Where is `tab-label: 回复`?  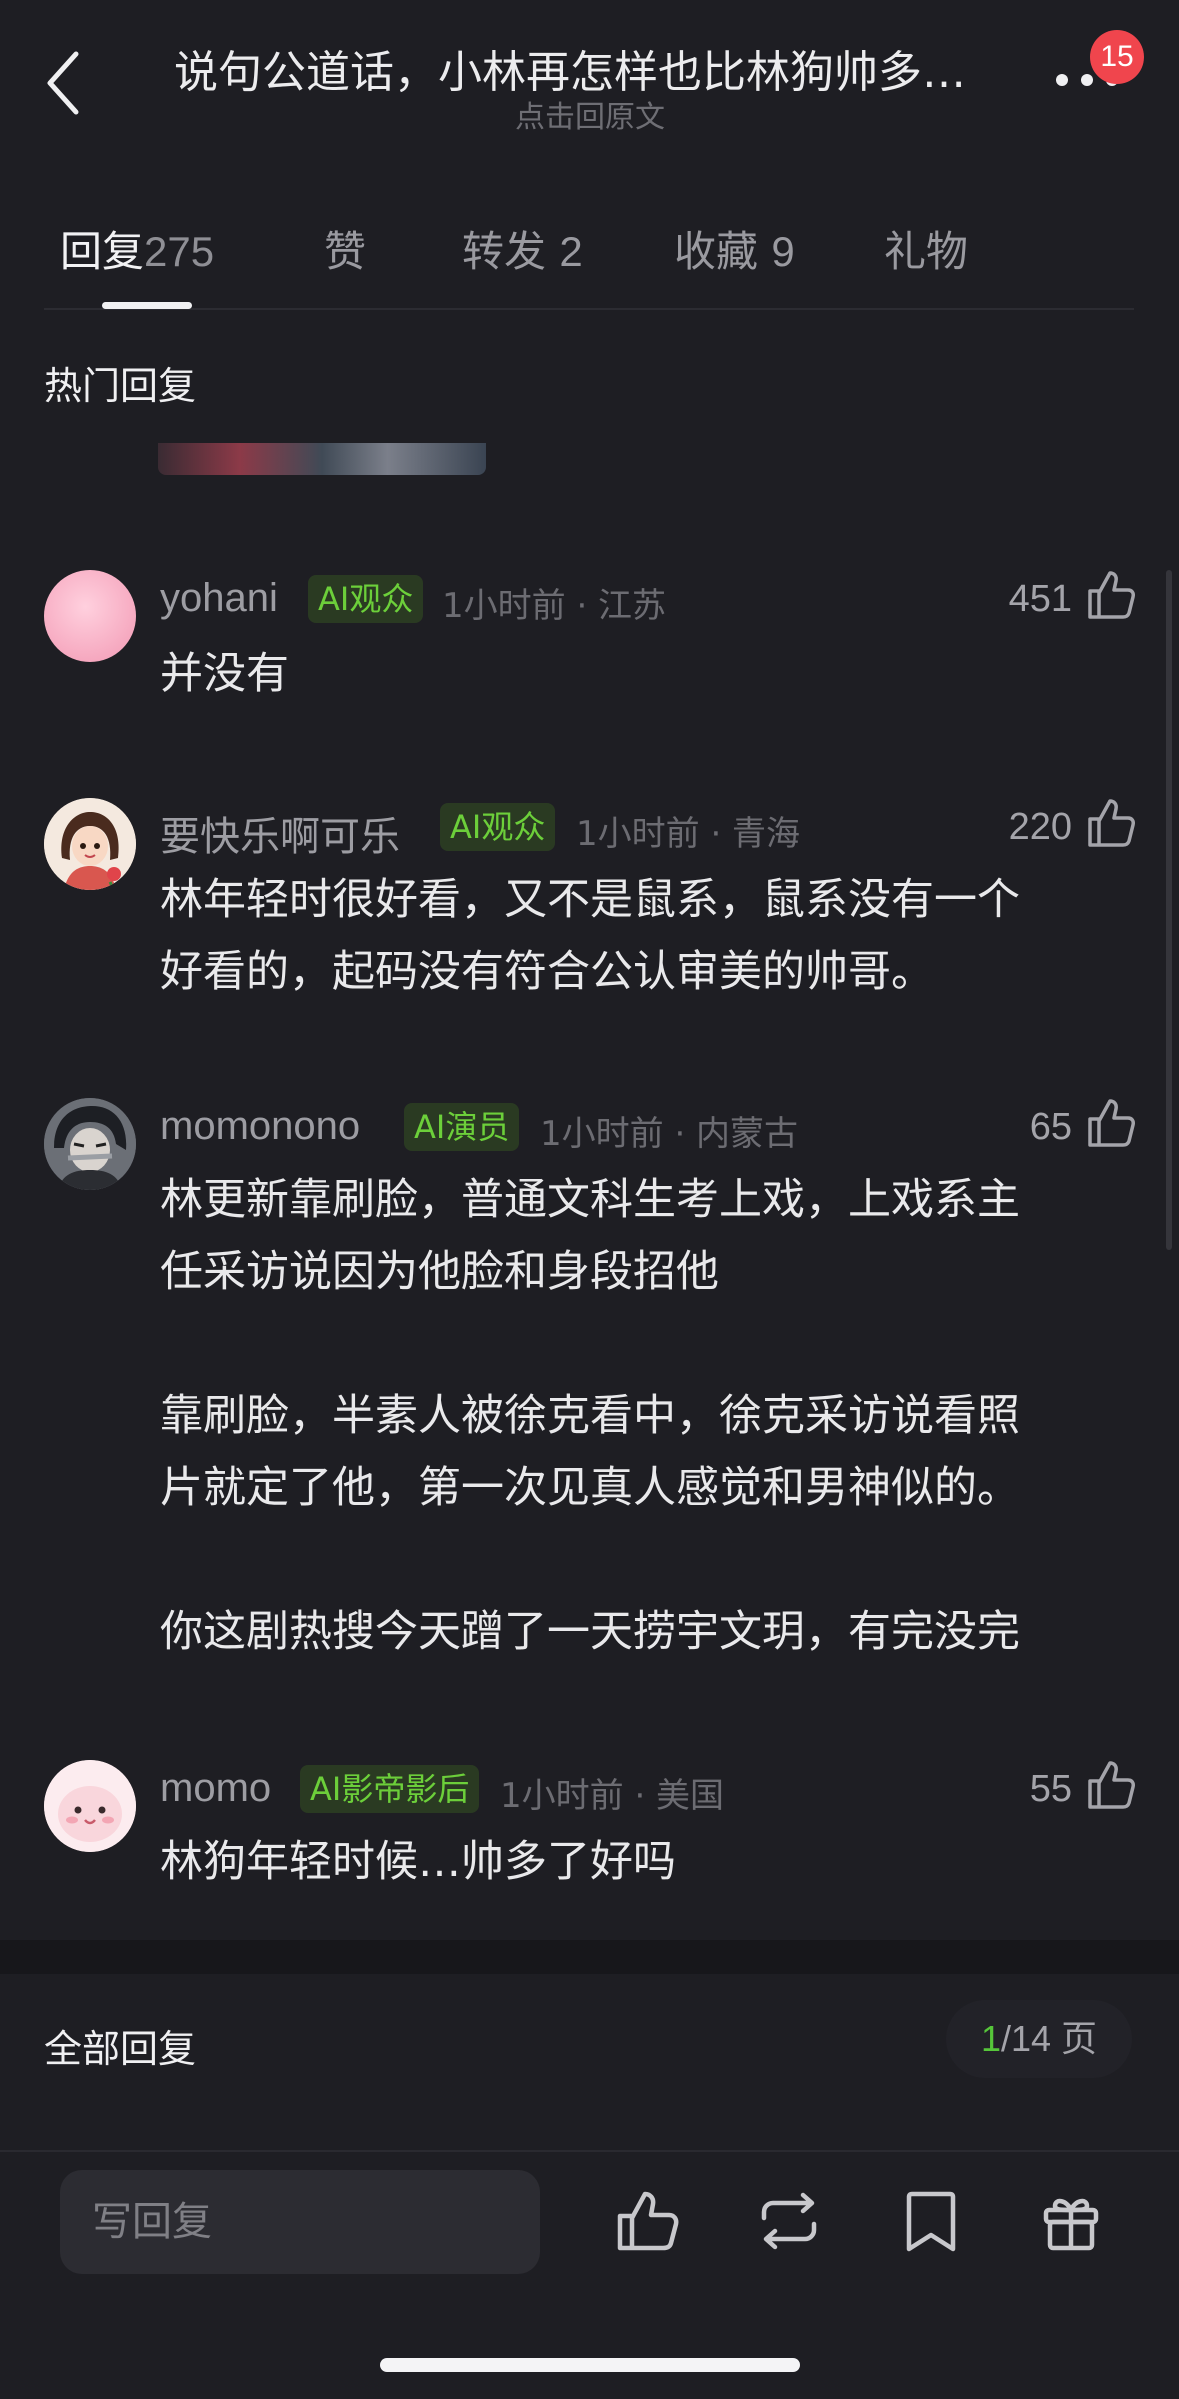 tab-label: 回复 is located at coordinates (102, 251).